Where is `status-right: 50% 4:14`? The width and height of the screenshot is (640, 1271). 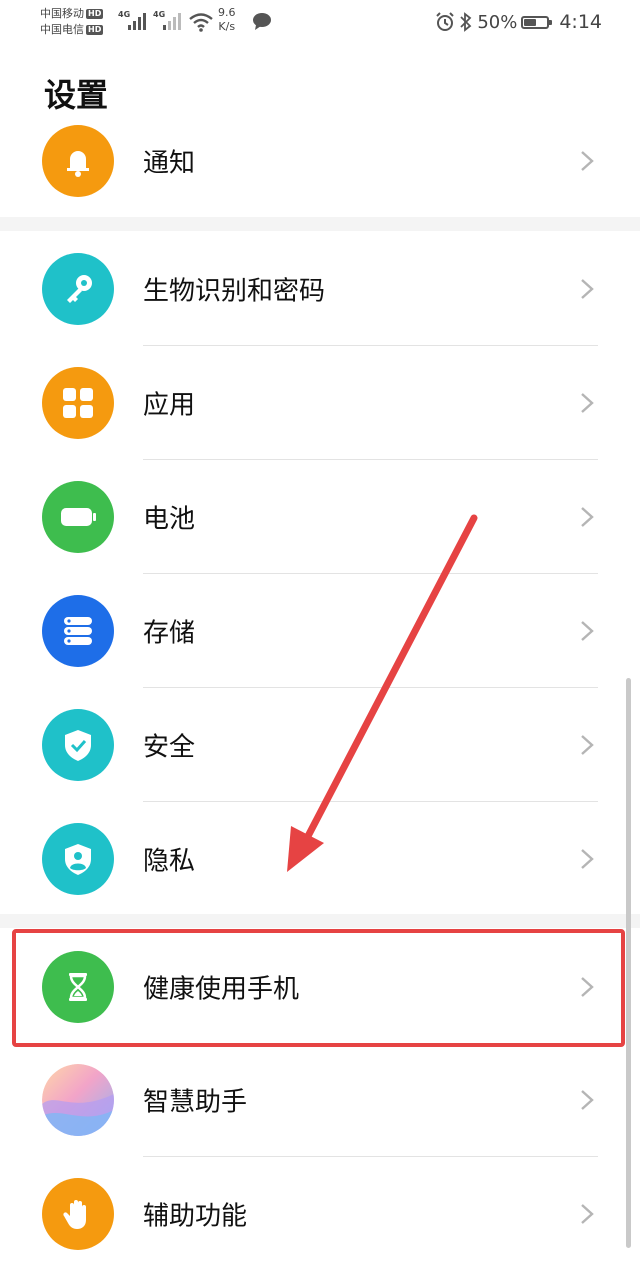
status-right: 50% 4:14 is located at coordinates (518, 22).